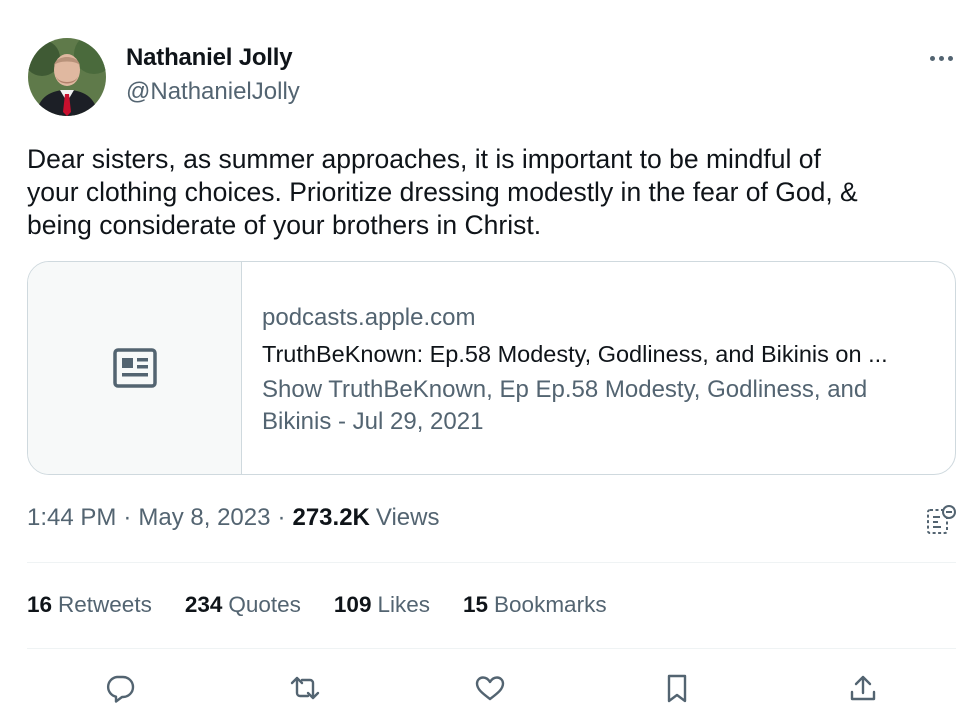 This screenshot has width=980, height=719. Describe the element at coordinates (204, 518) in the screenshot. I see `tweet-date: May 8, 2023` at that location.